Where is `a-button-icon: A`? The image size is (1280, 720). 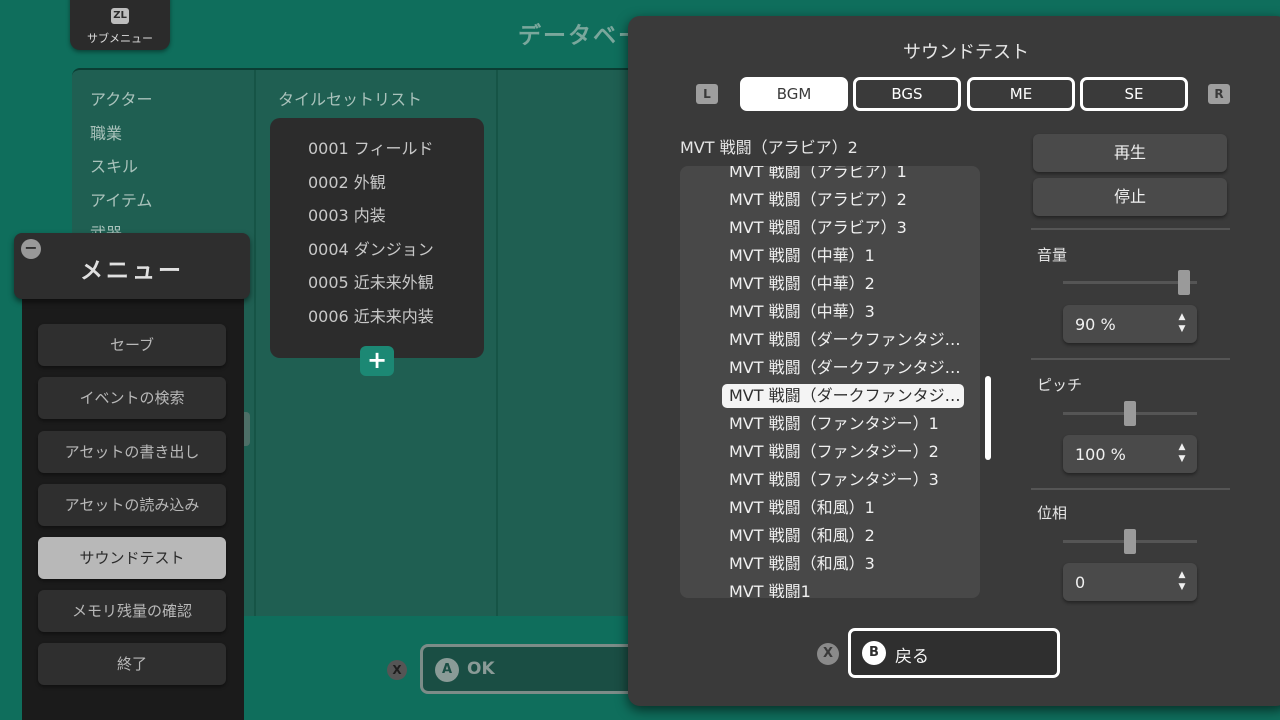 a-button-icon: A is located at coordinates (447, 670).